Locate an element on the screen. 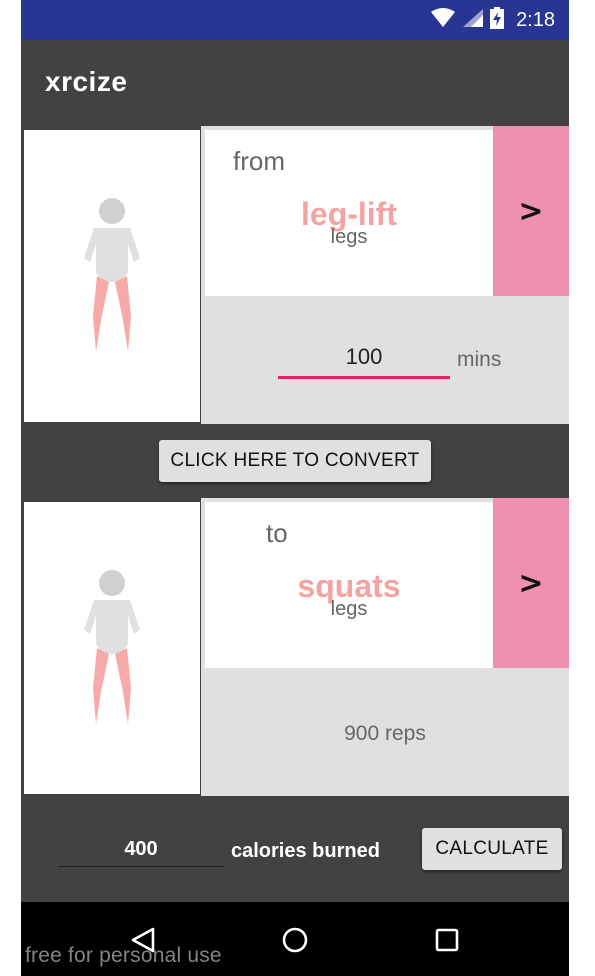 This screenshot has width=595, height=976. to-body-figure is located at coordinates (112, 648).